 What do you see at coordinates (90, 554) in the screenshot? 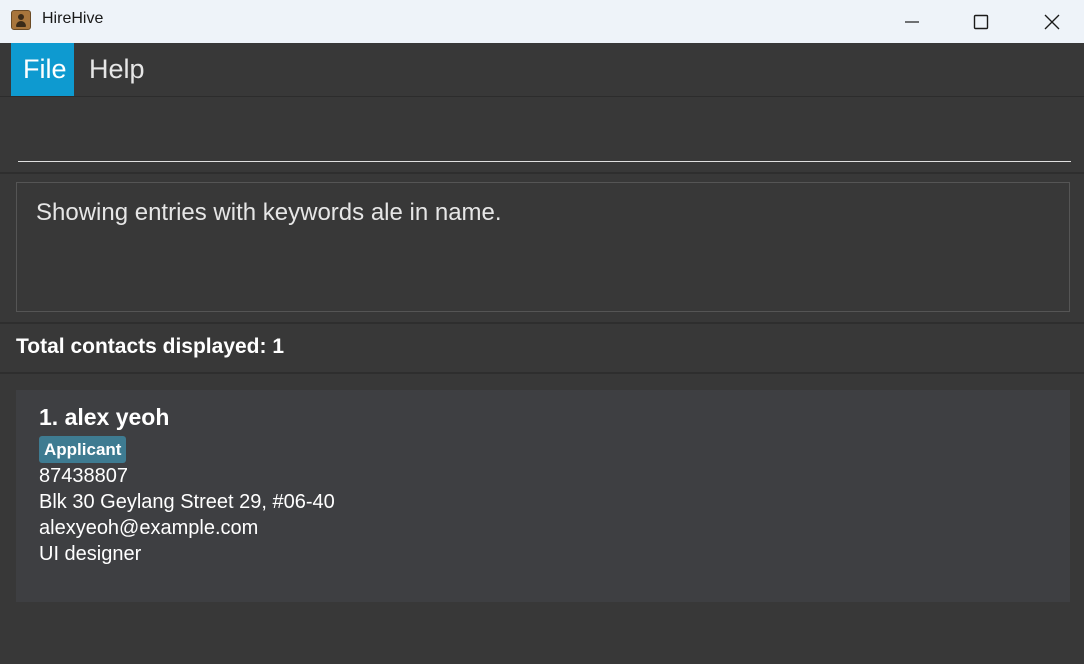
I see `contact-role: UI designer` at bounding box center [90, 554].